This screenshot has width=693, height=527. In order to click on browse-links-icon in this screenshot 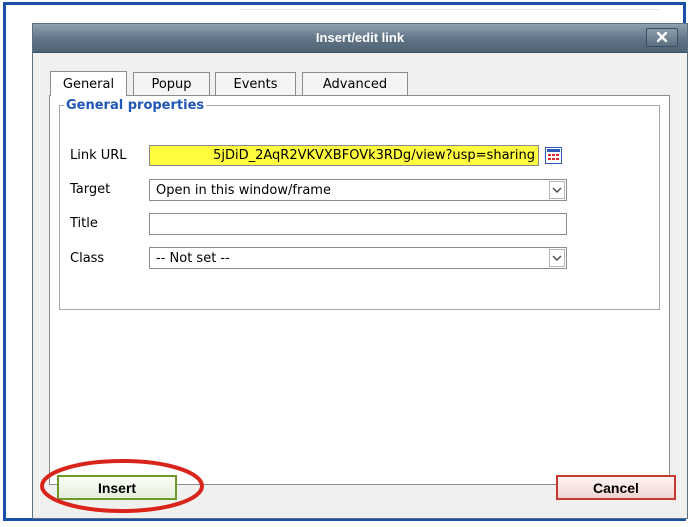, I will do `click(553, 155)`.